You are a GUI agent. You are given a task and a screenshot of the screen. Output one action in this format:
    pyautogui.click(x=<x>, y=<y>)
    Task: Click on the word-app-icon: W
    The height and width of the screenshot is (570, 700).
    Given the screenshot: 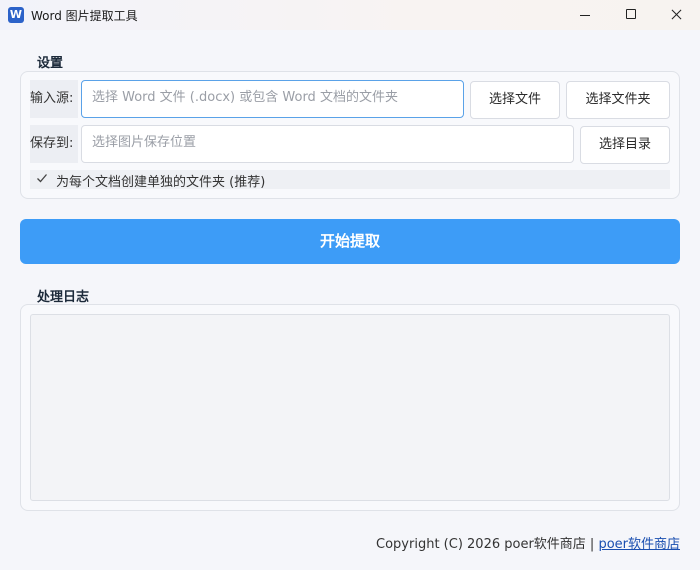 What is the action you would take?
    pyautogui.click(x=16, y=15)
    